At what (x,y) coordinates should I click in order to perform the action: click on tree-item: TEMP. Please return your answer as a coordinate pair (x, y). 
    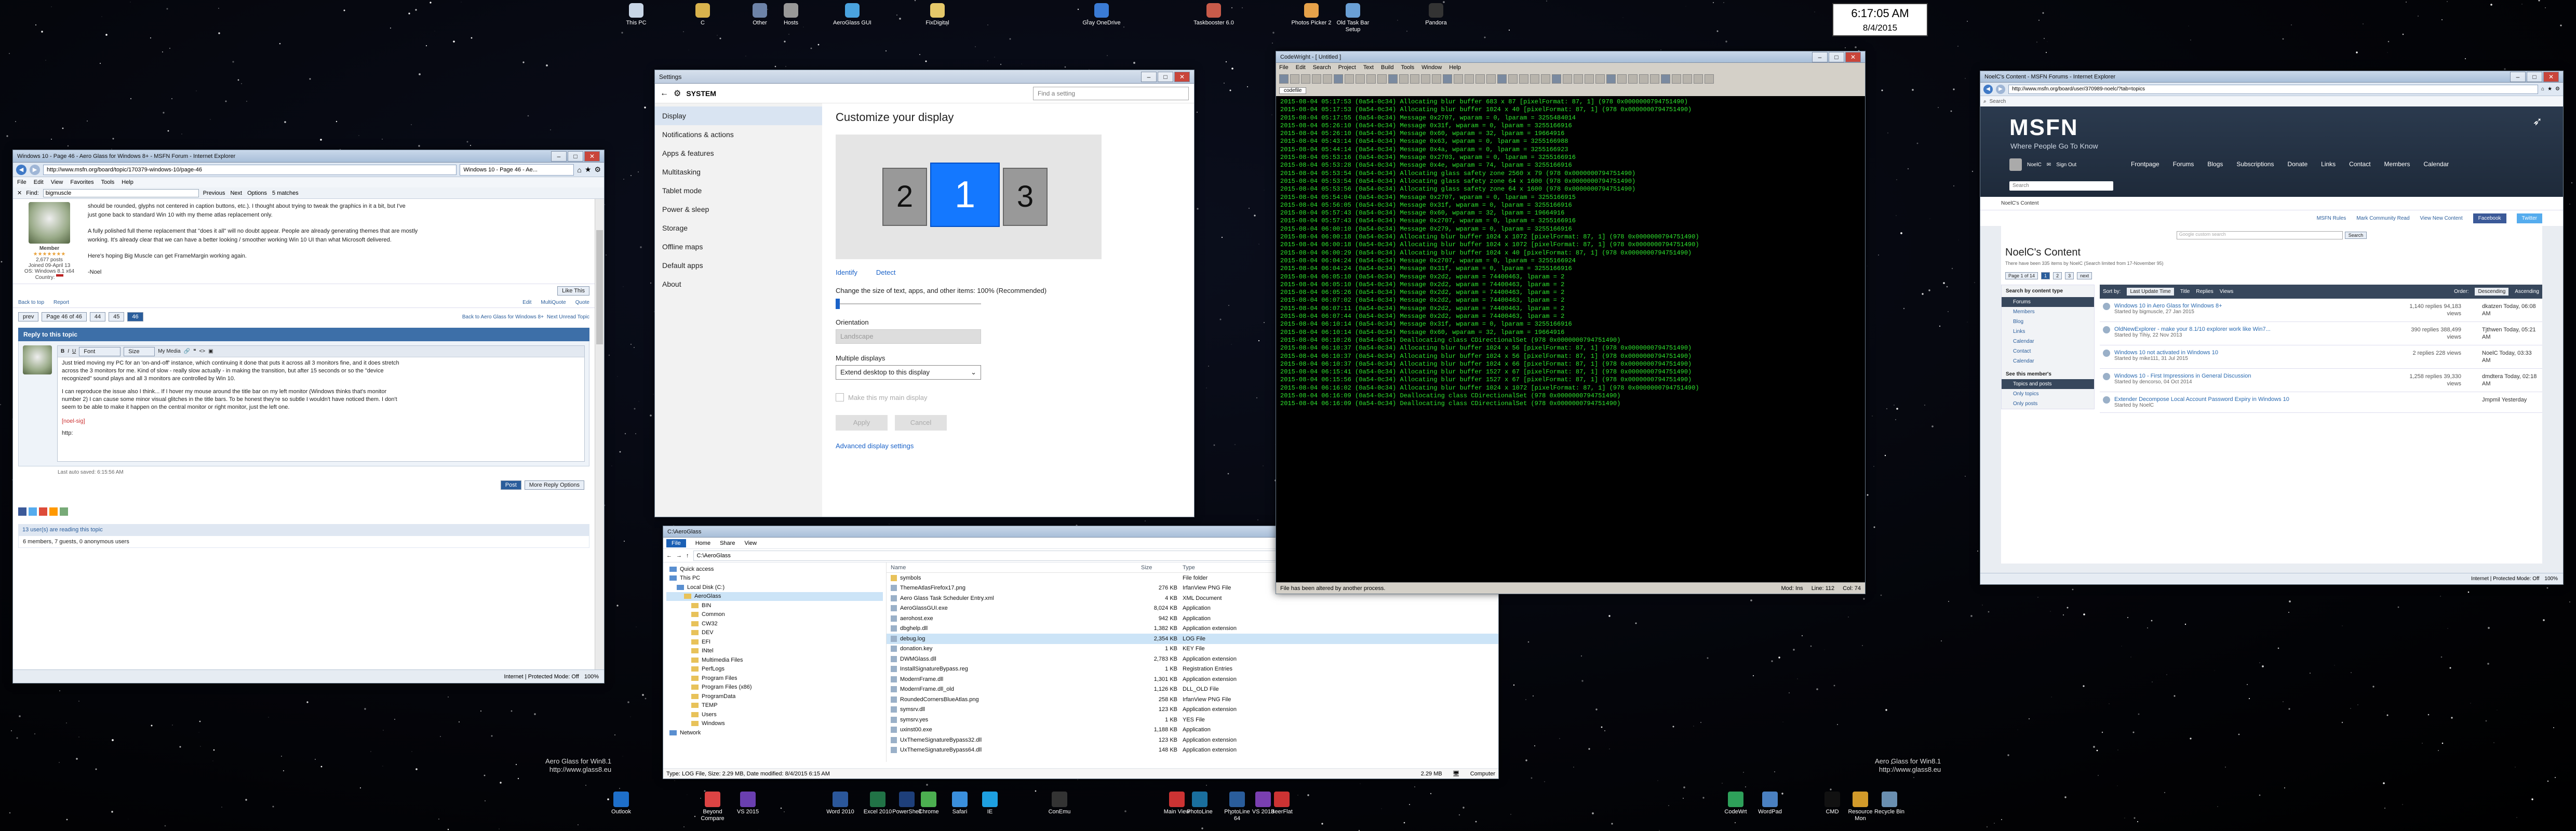
    Looking at the image, I should click on (775, 706).